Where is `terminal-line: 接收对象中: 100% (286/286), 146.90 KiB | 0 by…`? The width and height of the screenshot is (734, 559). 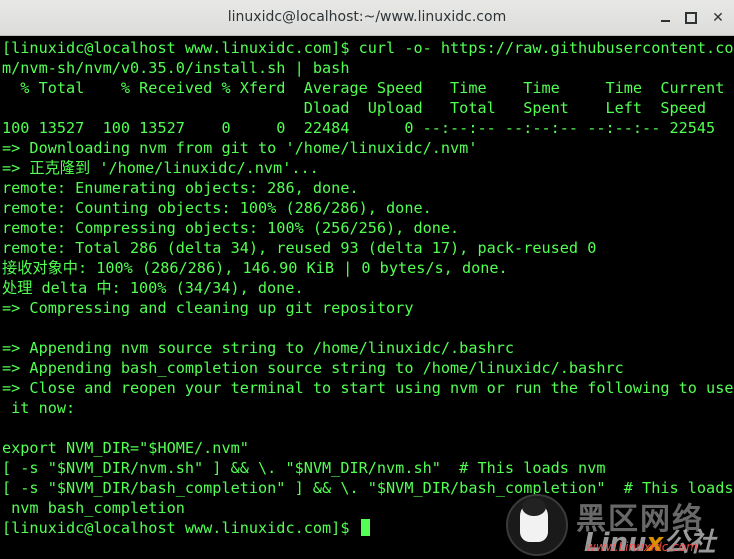
terminal-line: 接收对象中: 100% (286/286), 146.90 KiB | 0 by… is located at coordinates (255, 268).